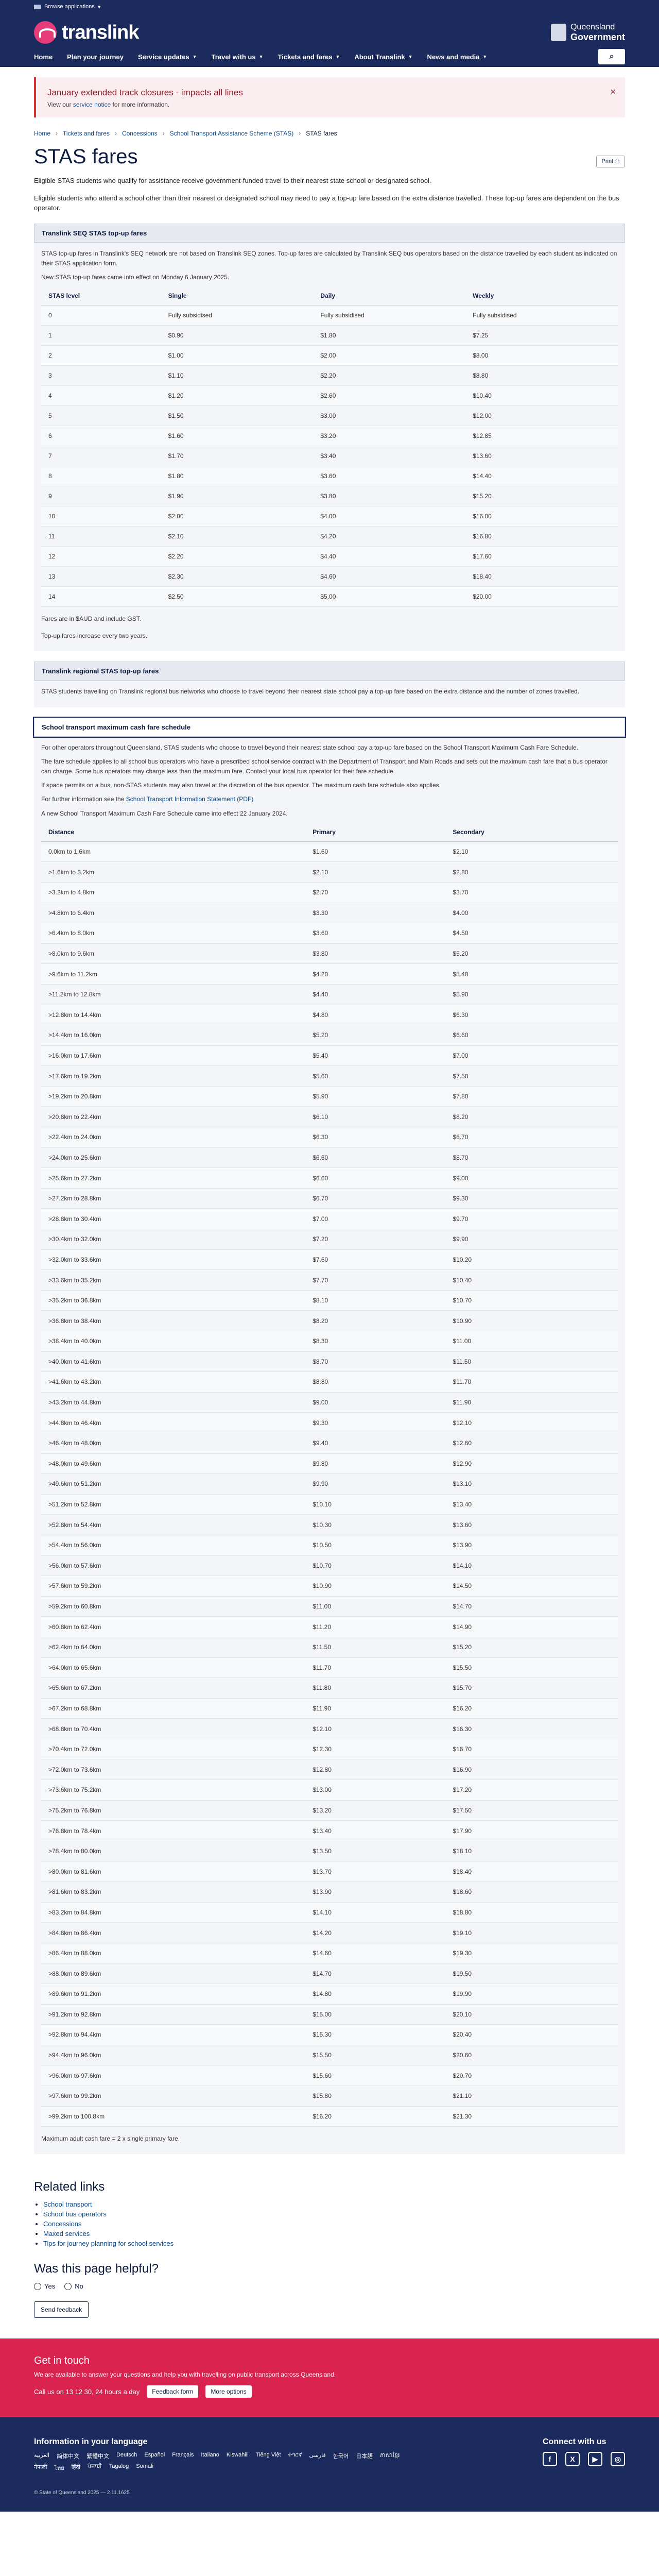  What do you see at coordinates (317, 2456) in the screenshot?
I see `language-link: فارسی` at bounding box center [317, 2456].